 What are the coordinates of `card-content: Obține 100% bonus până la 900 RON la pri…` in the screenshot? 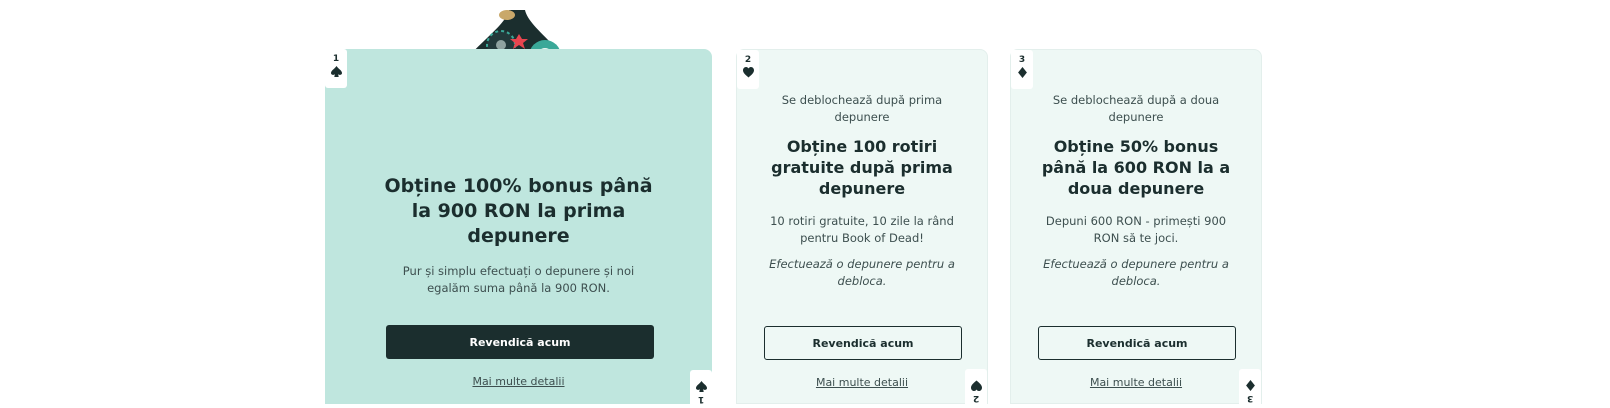 It's located at (518, 235).